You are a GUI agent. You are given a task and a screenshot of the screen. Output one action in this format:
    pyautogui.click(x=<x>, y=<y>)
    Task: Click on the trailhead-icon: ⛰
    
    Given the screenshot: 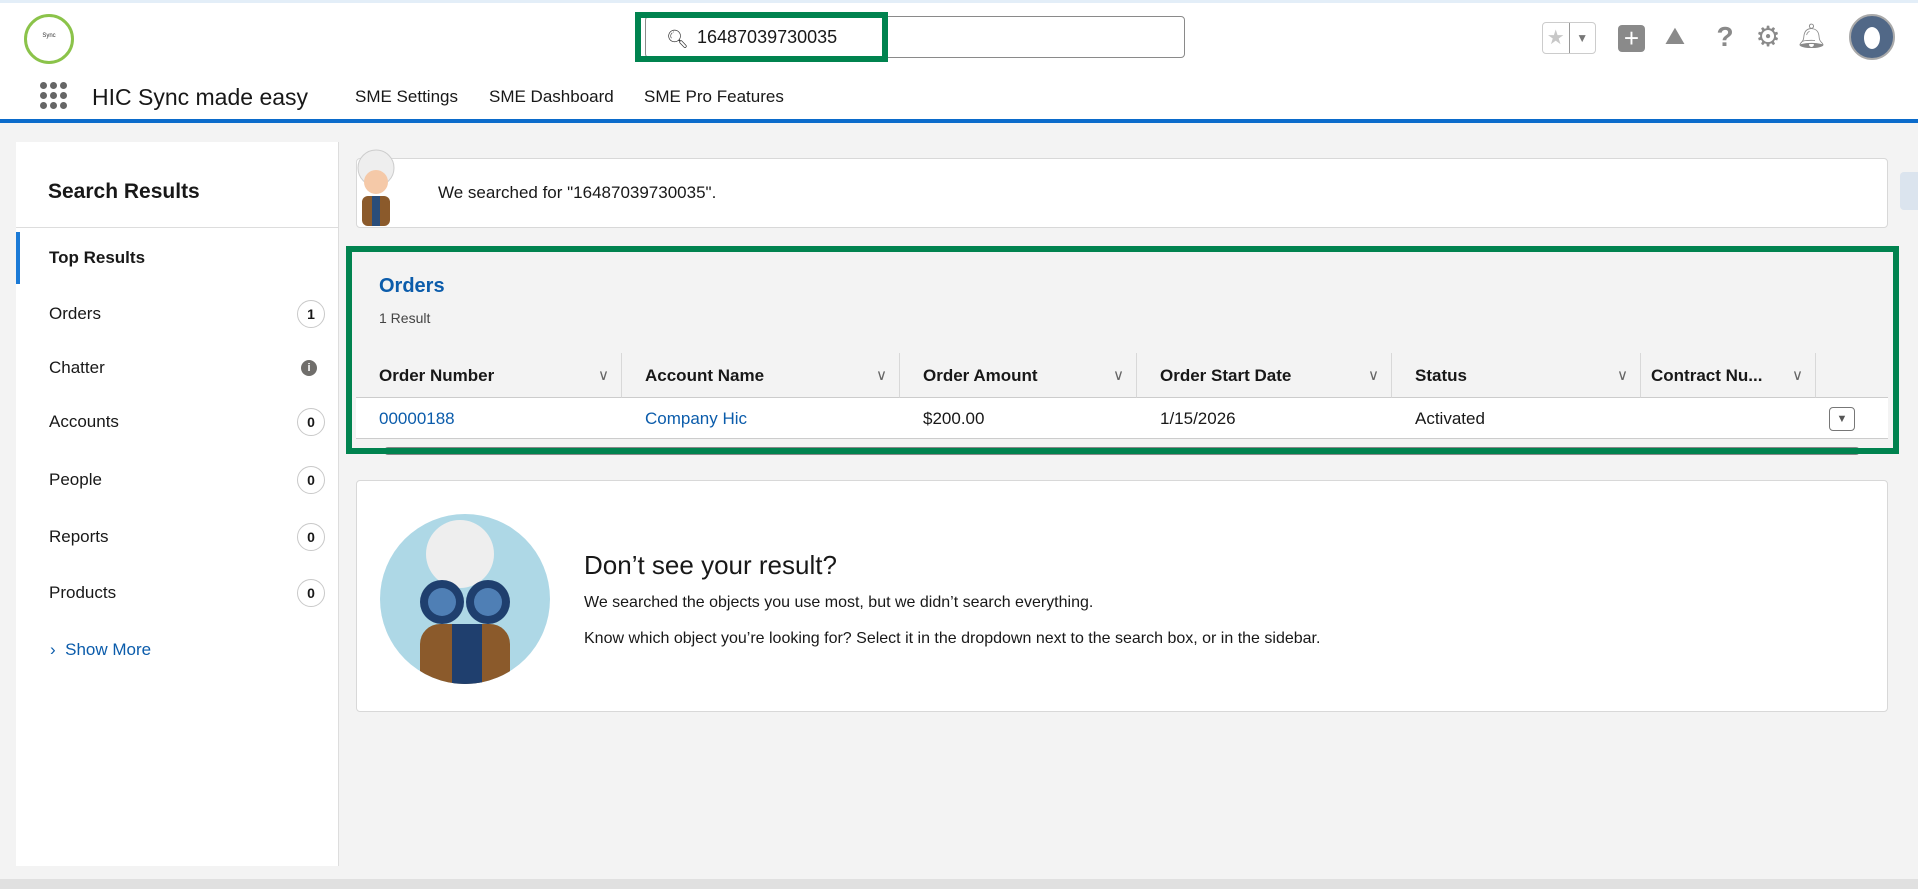 What is the action you would take?
    pyautogui.click(x=1675, y=37)
    